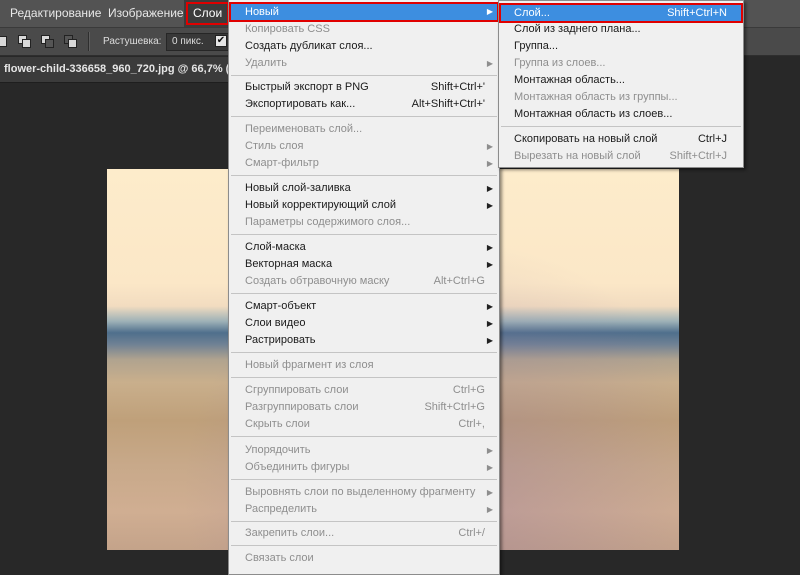 This screenshot has width=800, height=575. Describe the element at coordinates (364, 306) in the screenshot. I see `menu-item-smart-object: Смарт-объект ▶` at that location.